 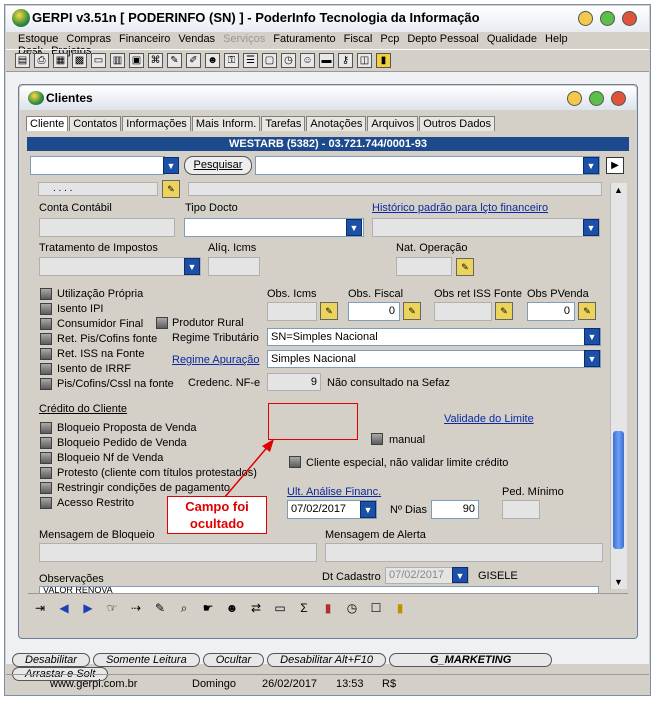 I want to click on tab-5: Anotações, so click(x=336, y=123).